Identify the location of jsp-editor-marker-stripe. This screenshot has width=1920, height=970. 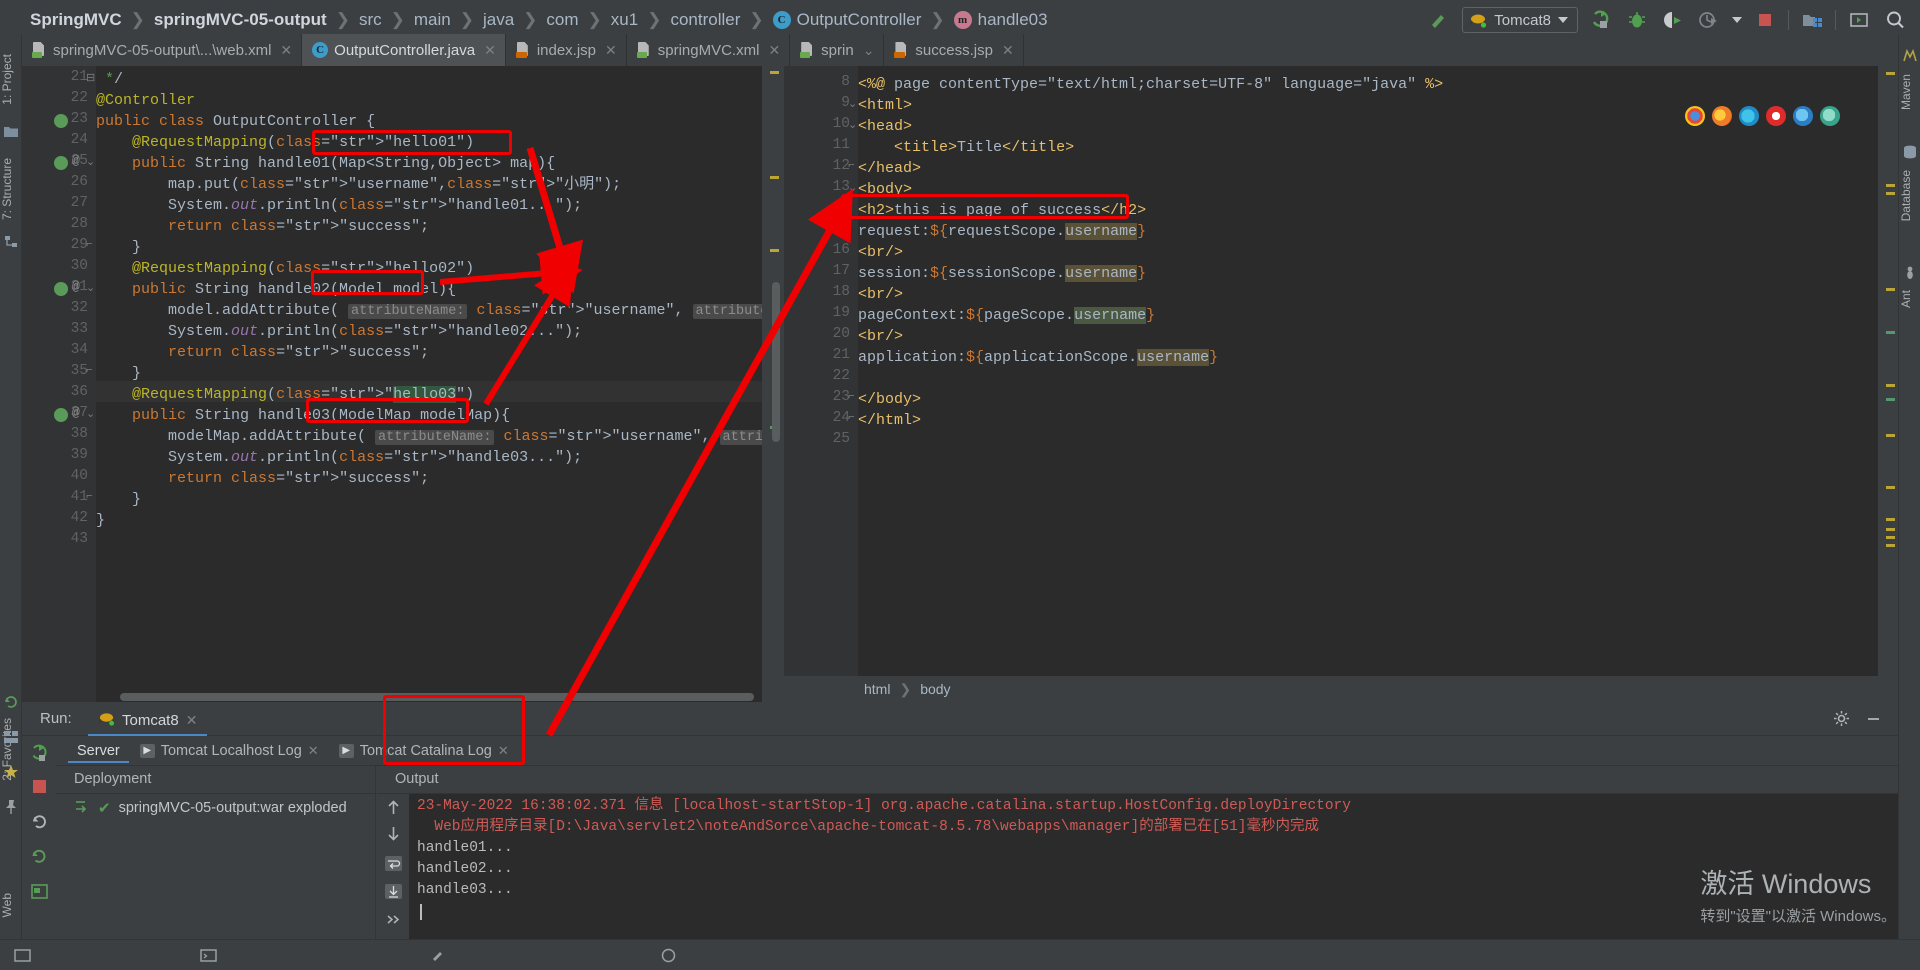
(1888, 384).